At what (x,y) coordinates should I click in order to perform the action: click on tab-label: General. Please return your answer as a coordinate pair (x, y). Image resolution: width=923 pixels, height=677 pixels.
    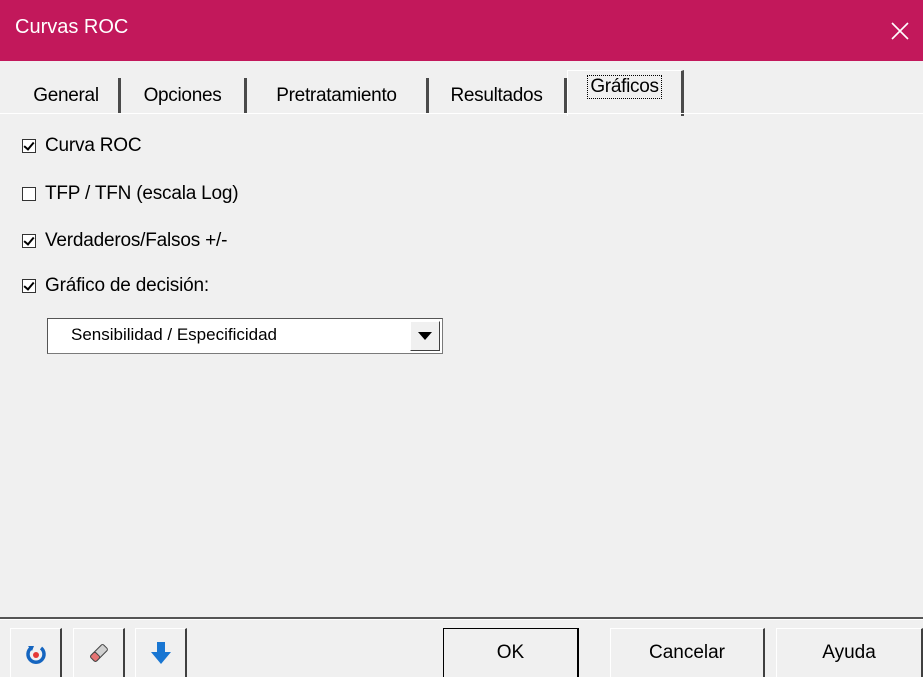
    Looking at the image, I should click on (66, 95).